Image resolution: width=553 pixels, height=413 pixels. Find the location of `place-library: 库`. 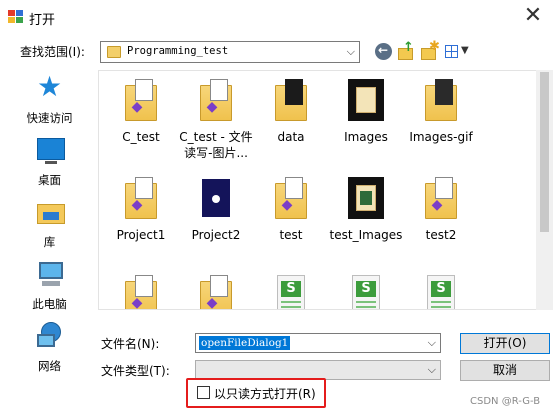

place-library: 库 is located at coordinates (49, 224).